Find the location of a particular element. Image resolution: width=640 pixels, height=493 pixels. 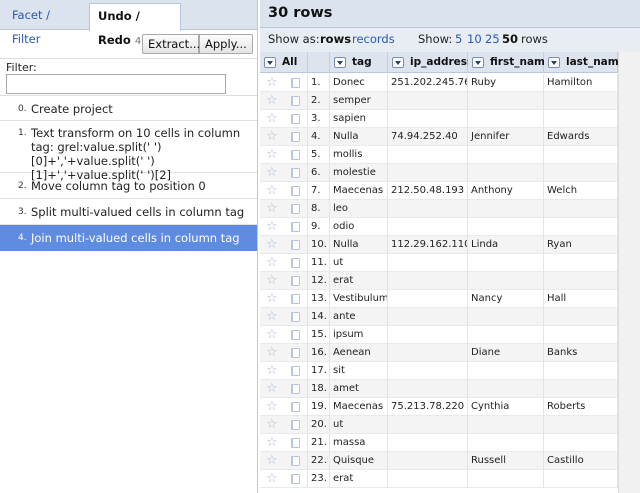

history-item: 4. Join multi-valued cells in column tag is located at coordinates (128, 238).